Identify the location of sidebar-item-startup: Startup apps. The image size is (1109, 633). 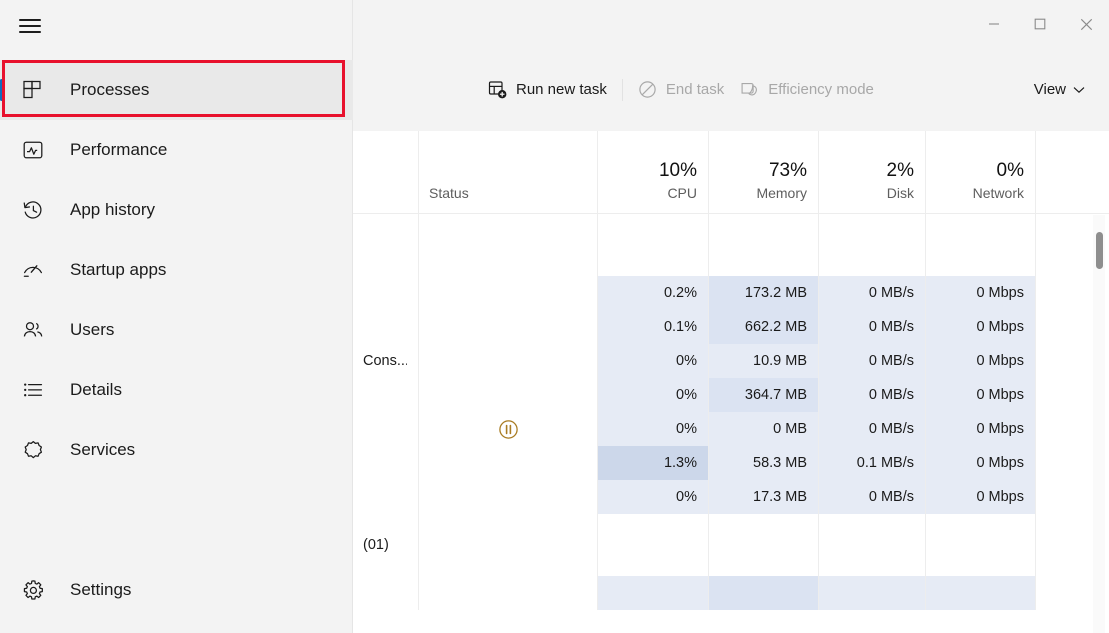
(176, 270).